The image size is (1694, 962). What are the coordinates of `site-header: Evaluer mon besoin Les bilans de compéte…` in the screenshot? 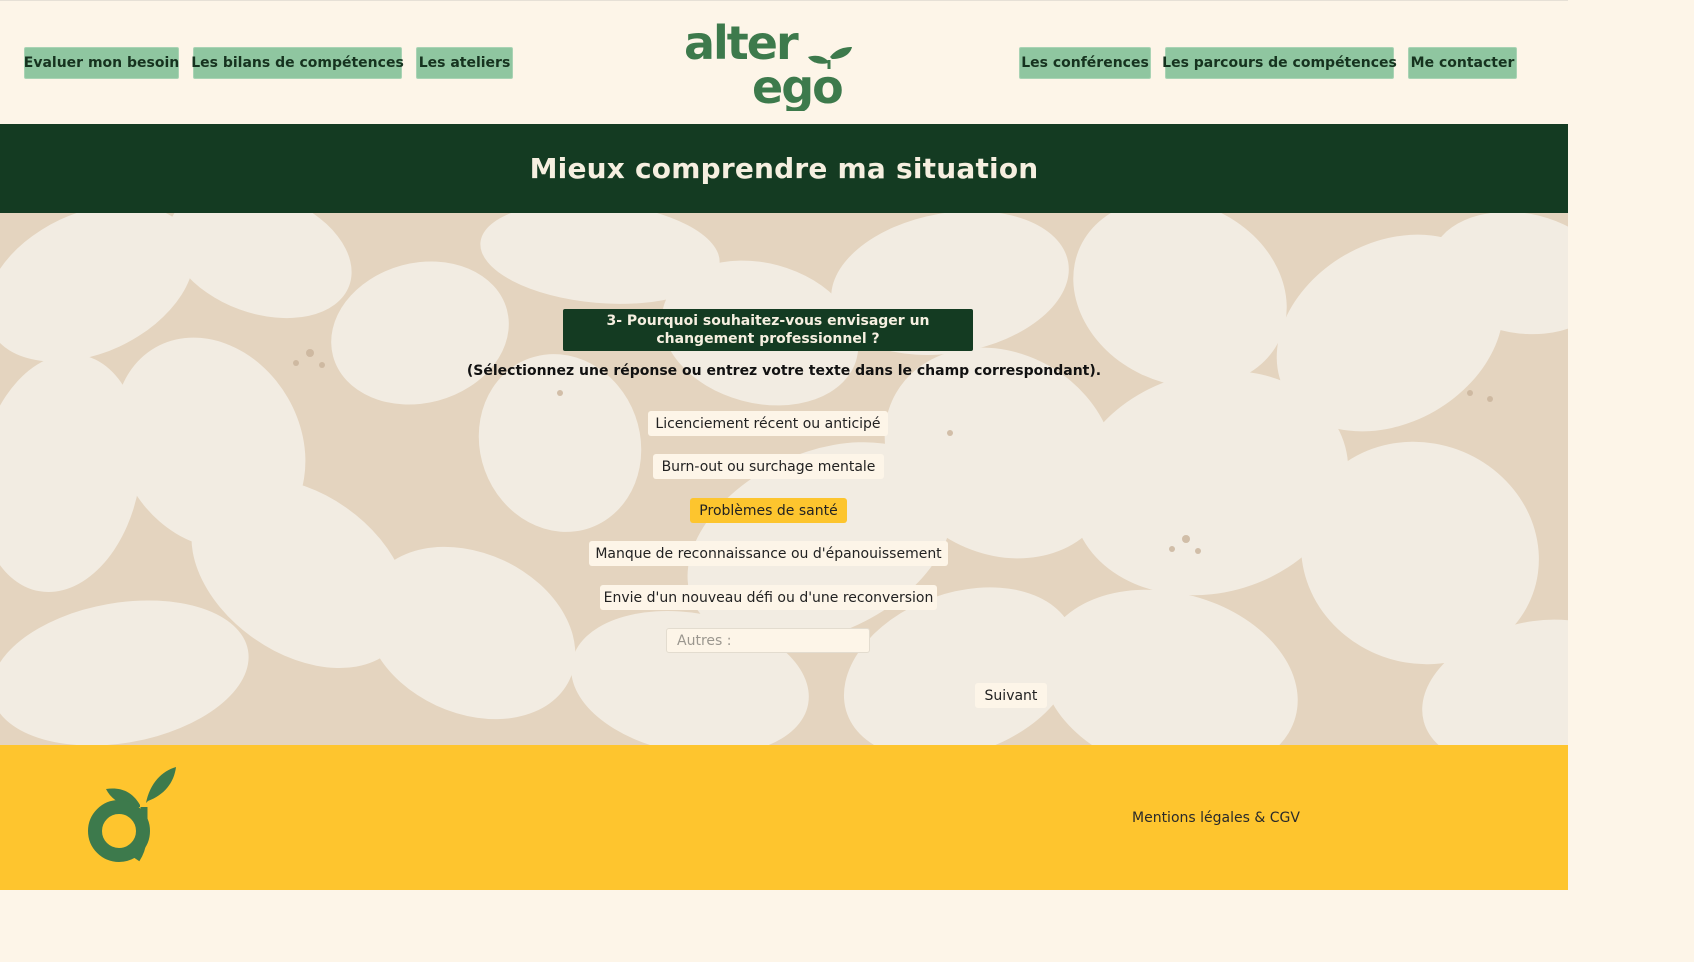 It's located at (784, 62).